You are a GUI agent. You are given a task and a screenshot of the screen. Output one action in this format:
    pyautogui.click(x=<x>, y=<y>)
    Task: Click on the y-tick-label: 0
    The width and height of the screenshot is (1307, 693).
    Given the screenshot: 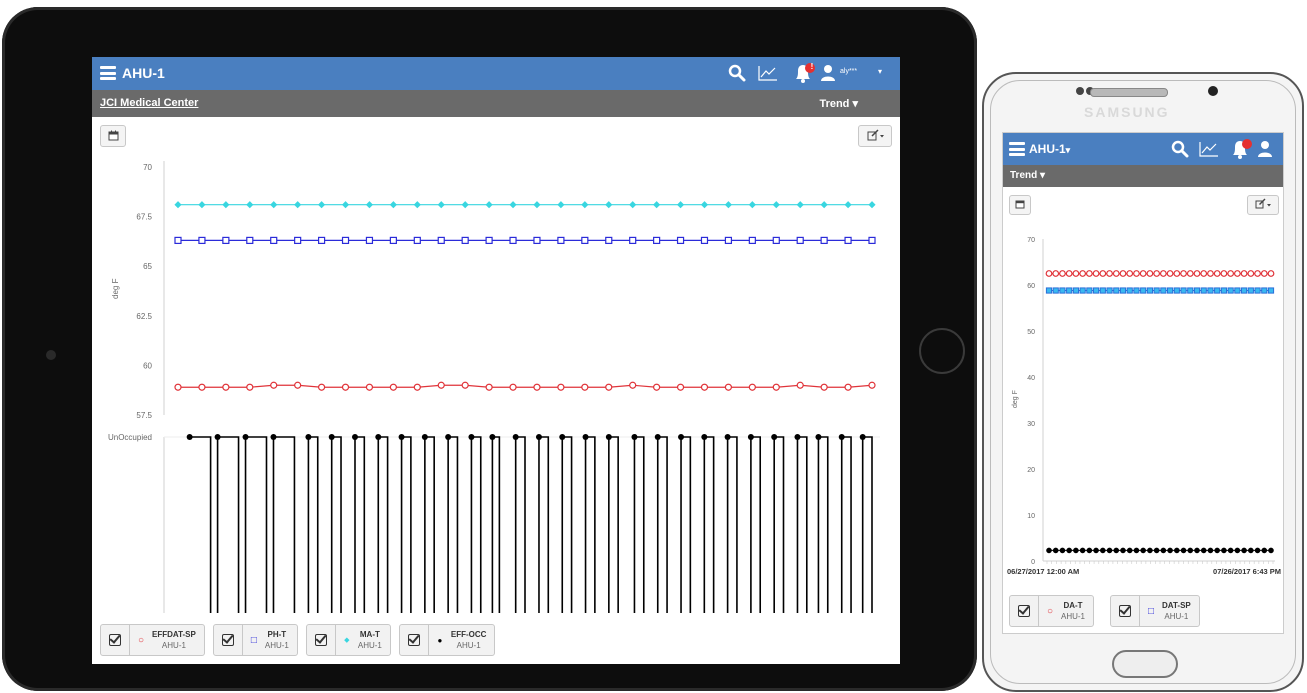 What is the action you would take?
    pyautogui.click(x=1033, y=562)
    